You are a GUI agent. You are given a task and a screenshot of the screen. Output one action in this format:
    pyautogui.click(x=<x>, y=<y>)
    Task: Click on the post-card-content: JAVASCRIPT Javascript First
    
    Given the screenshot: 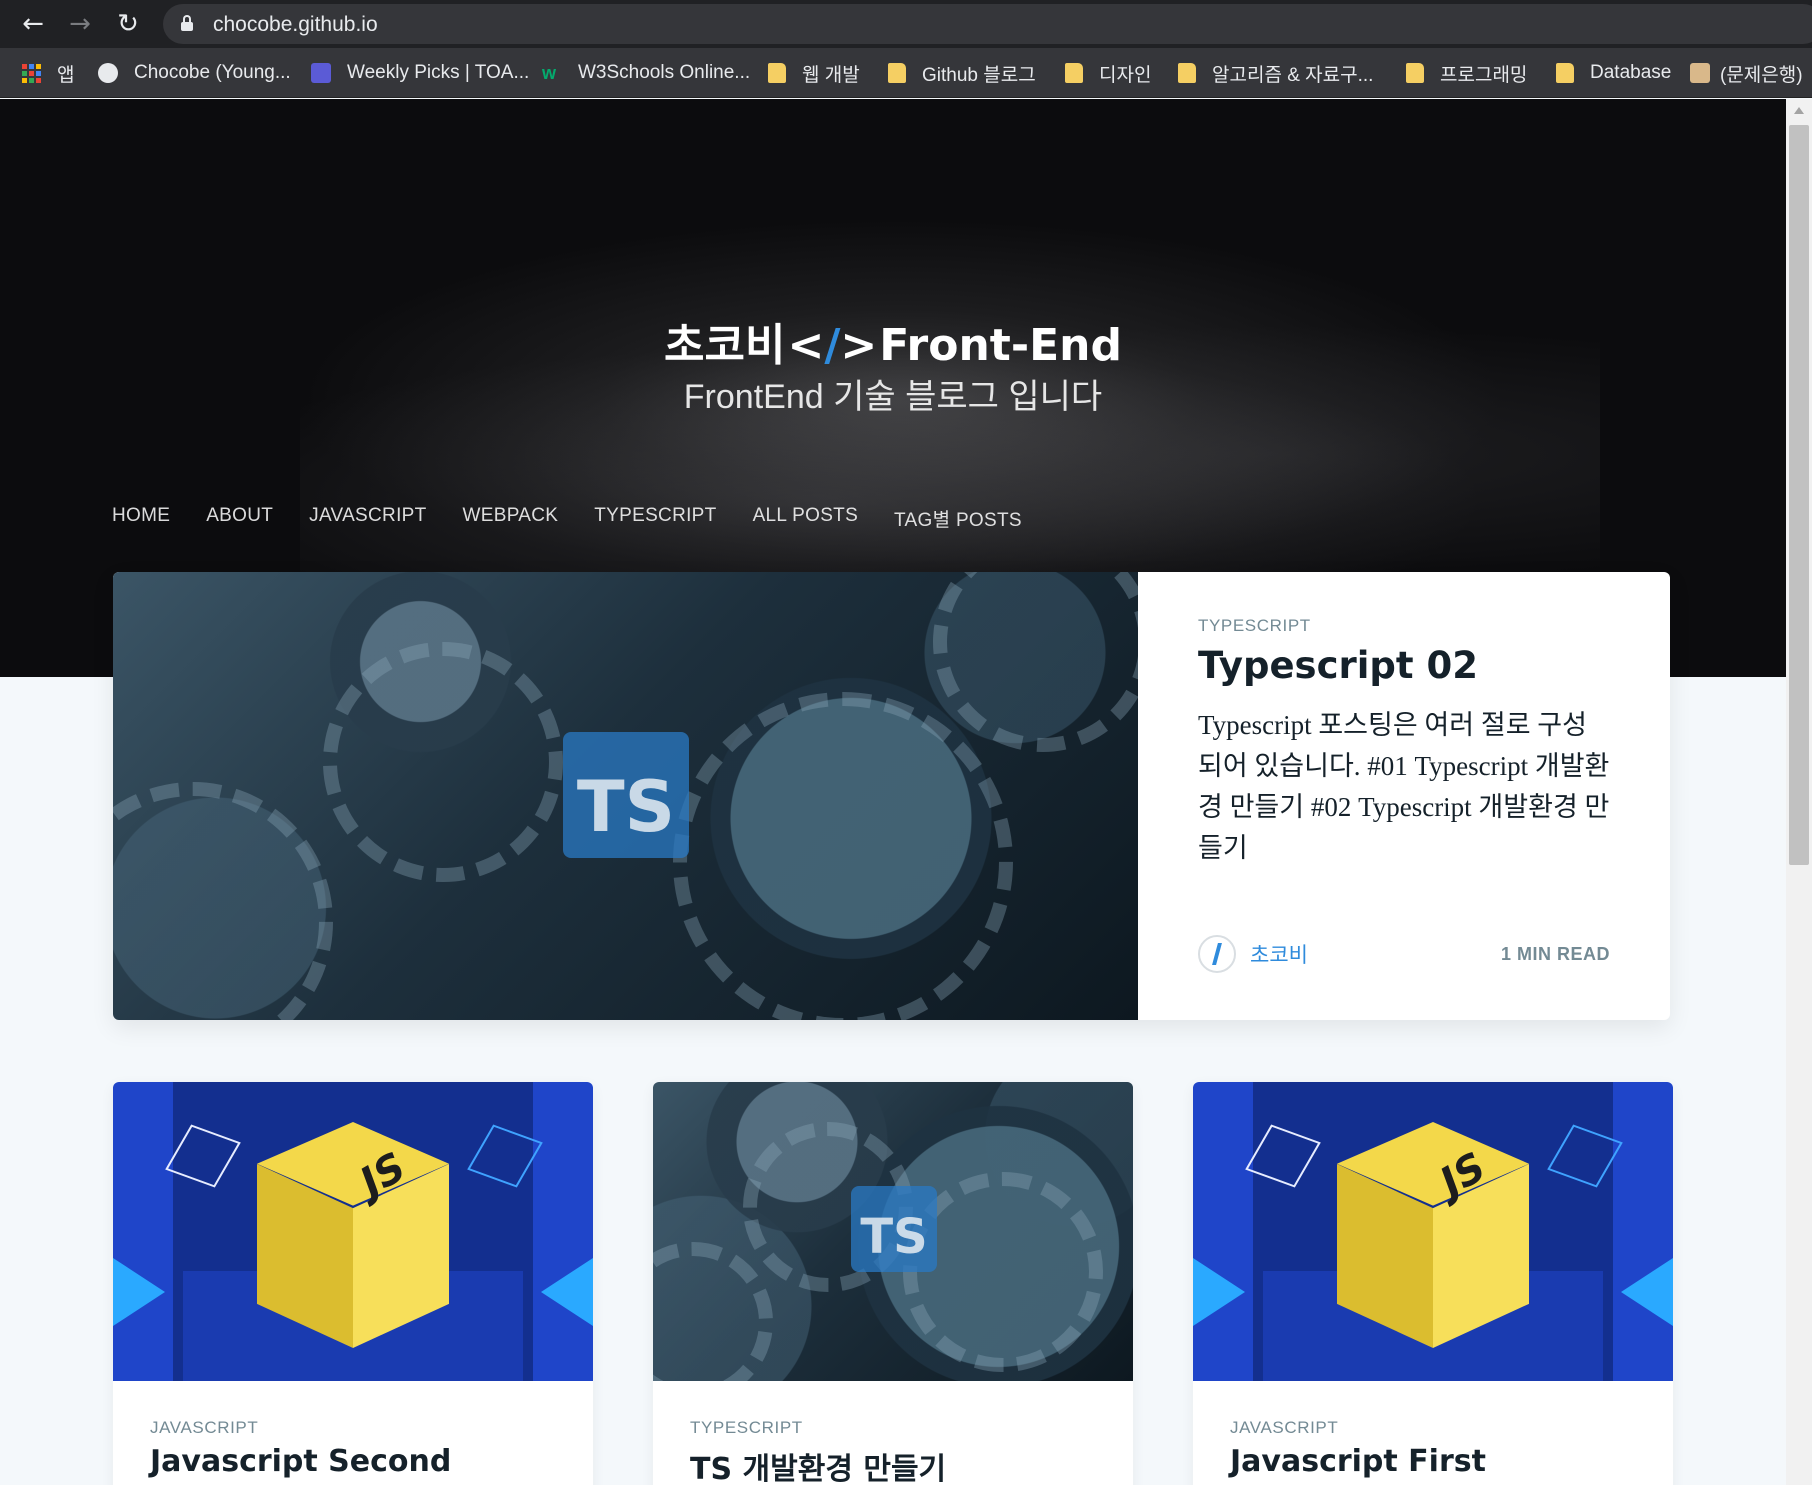 What is the action you would take?
    pyautogui.click(x=1358, y=1448)
    